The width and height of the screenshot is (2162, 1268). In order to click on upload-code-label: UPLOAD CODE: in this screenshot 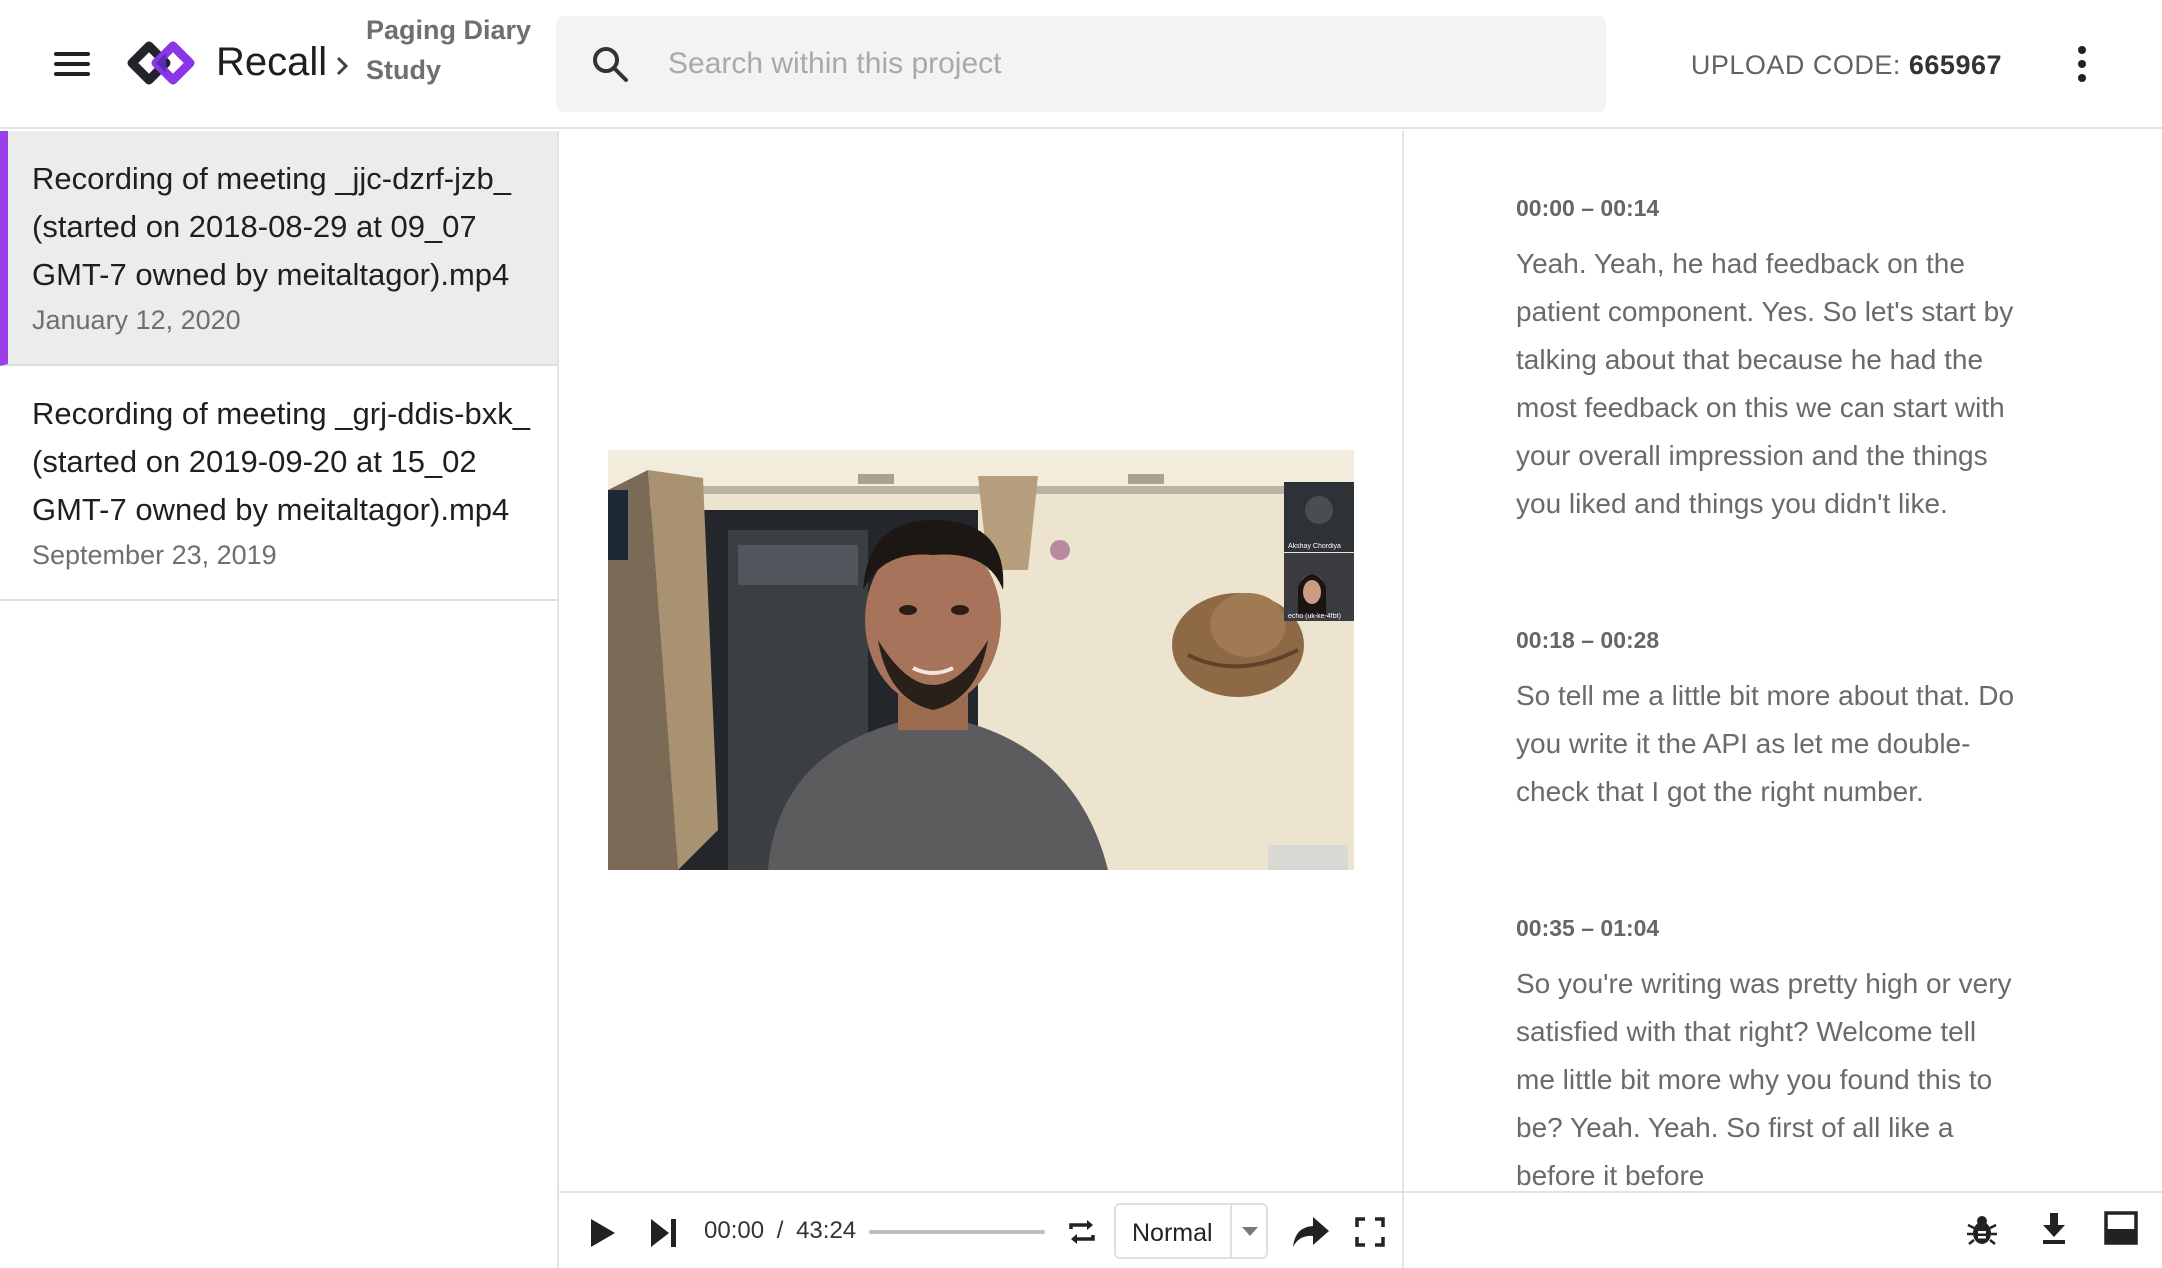, I will do `click(1795, 65)`.